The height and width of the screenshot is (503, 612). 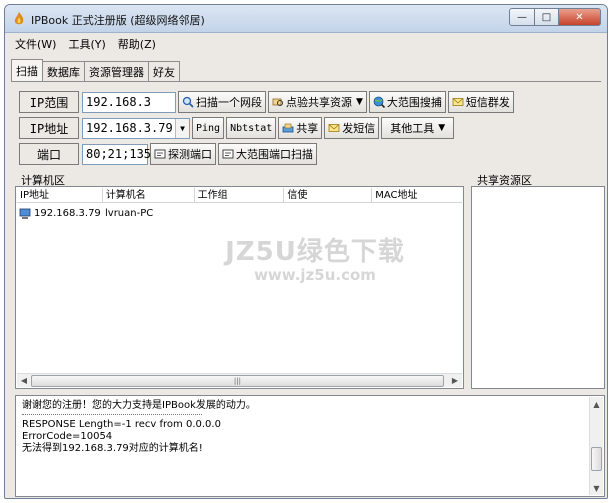 What do you see at coordinates (129, 128) in the screenshot?
I see `ip-address-value: 192.168.3.79` at bounding box center [129, 128].